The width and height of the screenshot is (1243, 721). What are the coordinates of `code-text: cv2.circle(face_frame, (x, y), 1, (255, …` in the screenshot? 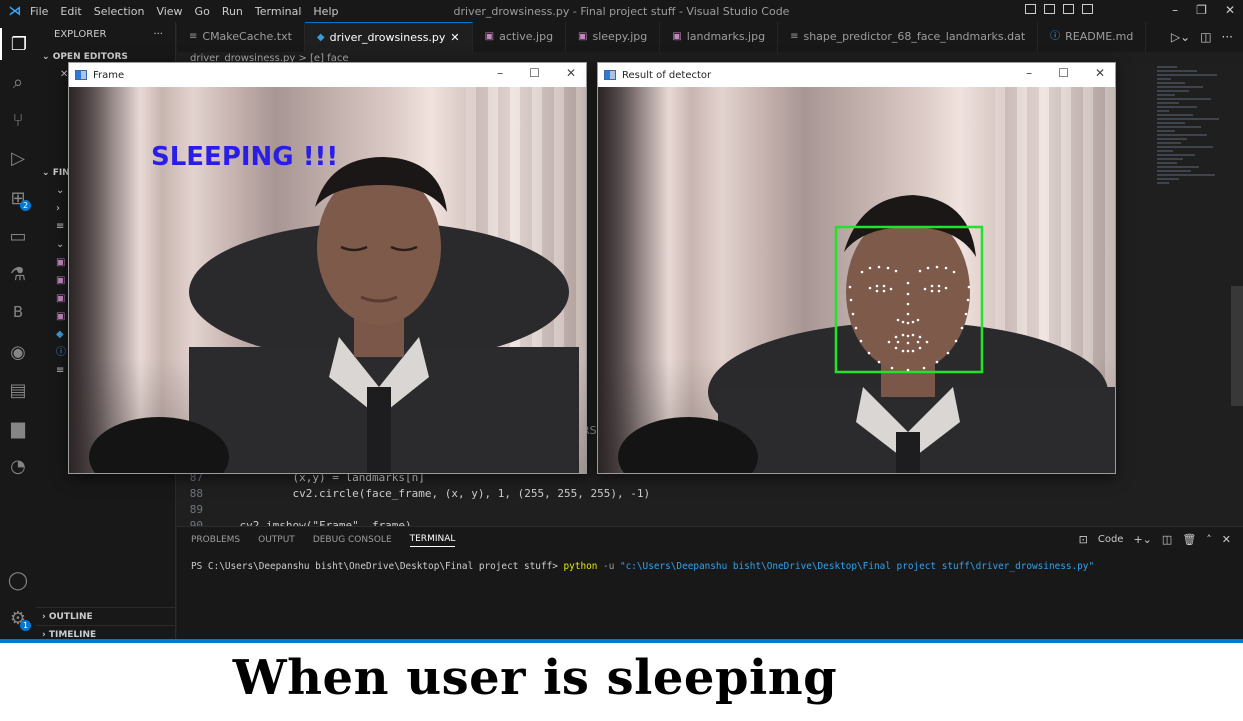 It's located at (432, 493).